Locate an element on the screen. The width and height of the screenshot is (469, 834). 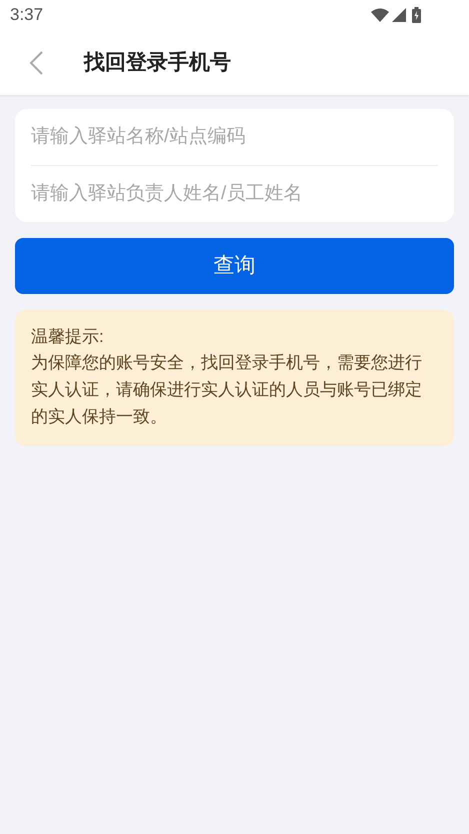
battery-icon is located at coordinates (416, 15).